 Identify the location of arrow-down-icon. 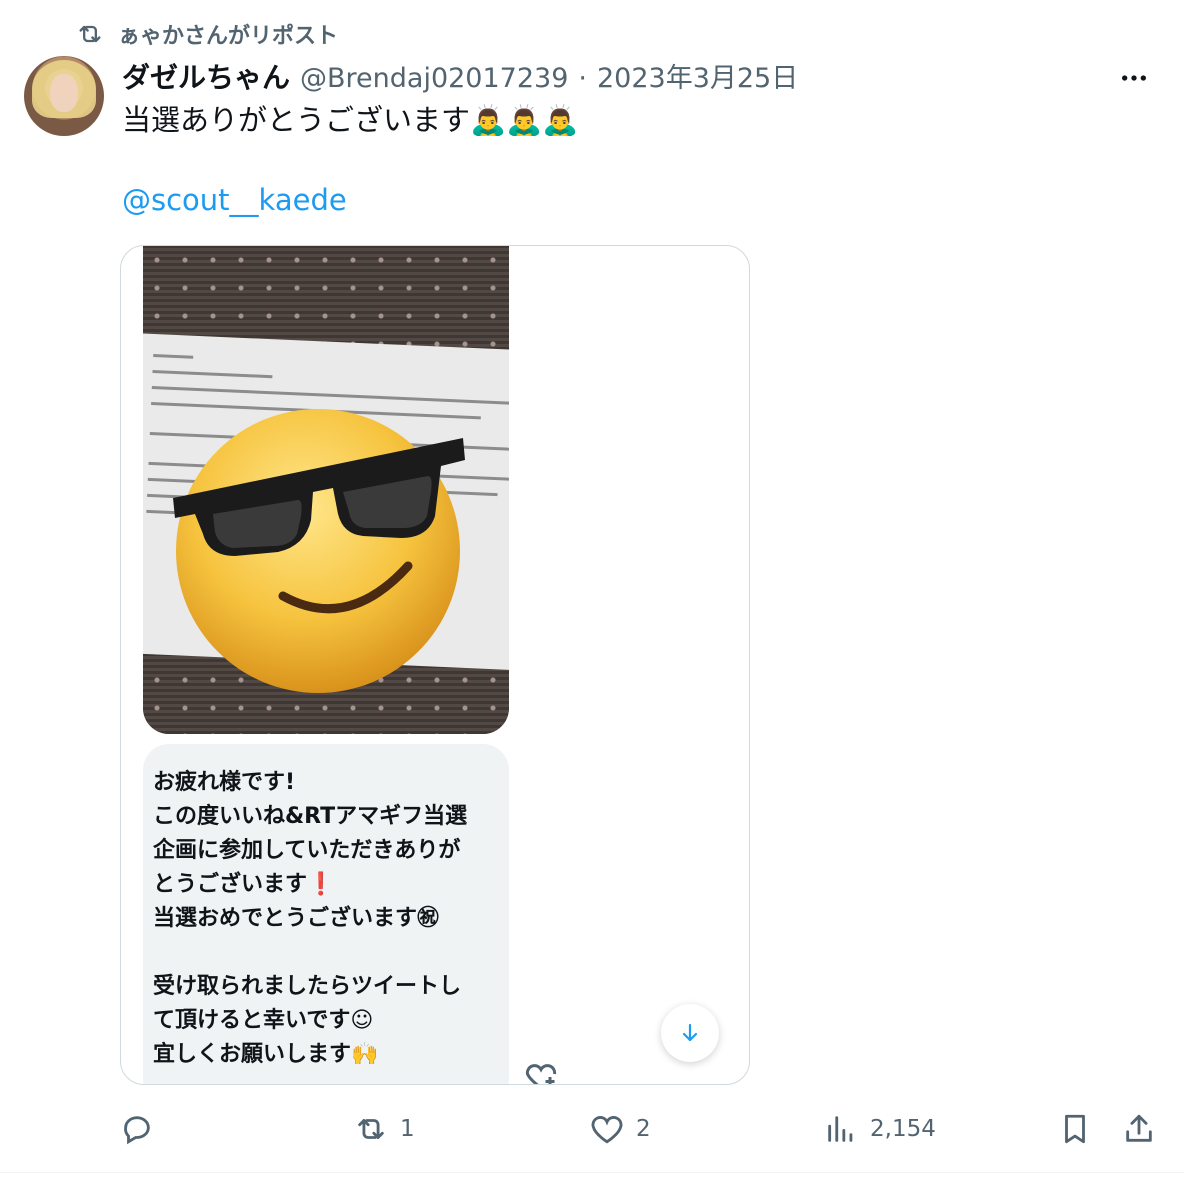
(690, 1032).